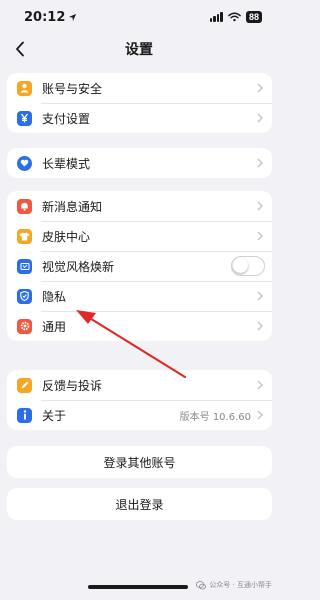 The width and height of the screenshot is (320, 600). Describe the element at coordinates (66, 163) in the screenshot. I see `row-label: 长辈模式` at that location.